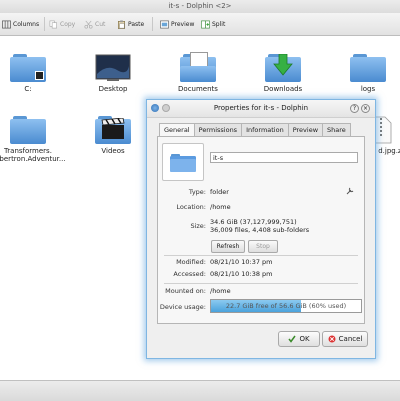  I want to click on preview-label: Preview, so click(183, 24).